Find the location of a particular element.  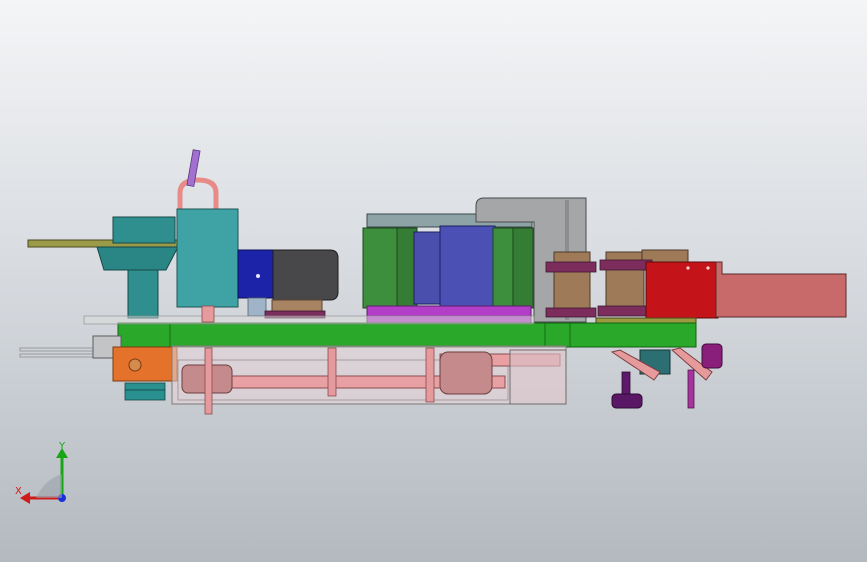

shaft-top-cap is located at coordinates (208, 314).